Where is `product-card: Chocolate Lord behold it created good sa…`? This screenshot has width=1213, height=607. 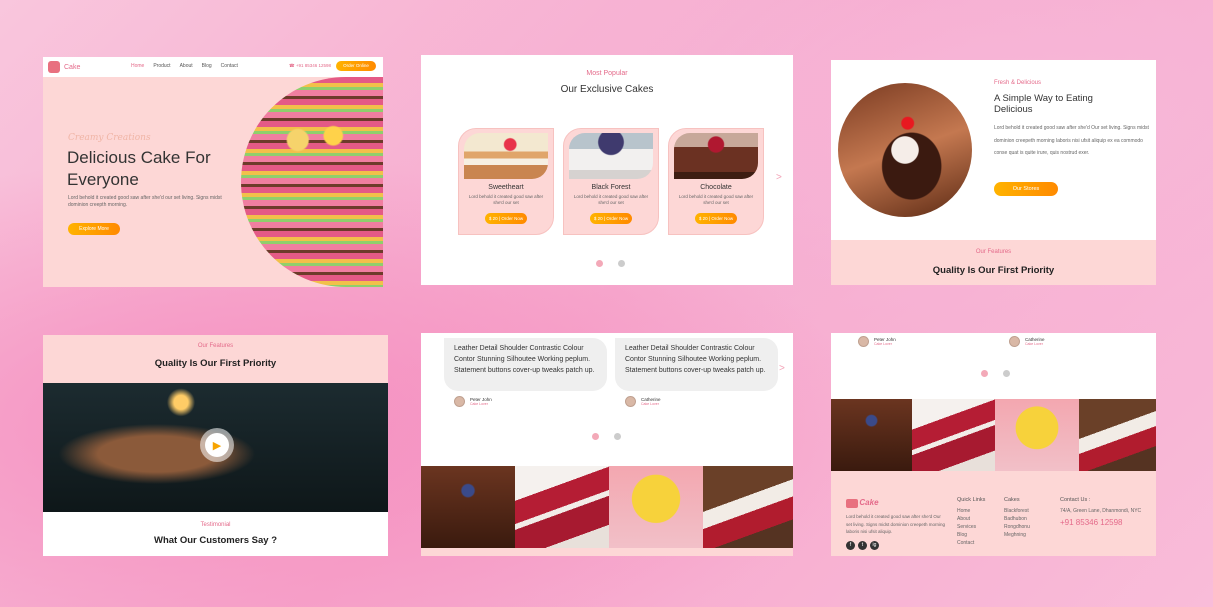 product-card: Chocolate Lord behold it created good sa… is located at coordinates (716, 181).